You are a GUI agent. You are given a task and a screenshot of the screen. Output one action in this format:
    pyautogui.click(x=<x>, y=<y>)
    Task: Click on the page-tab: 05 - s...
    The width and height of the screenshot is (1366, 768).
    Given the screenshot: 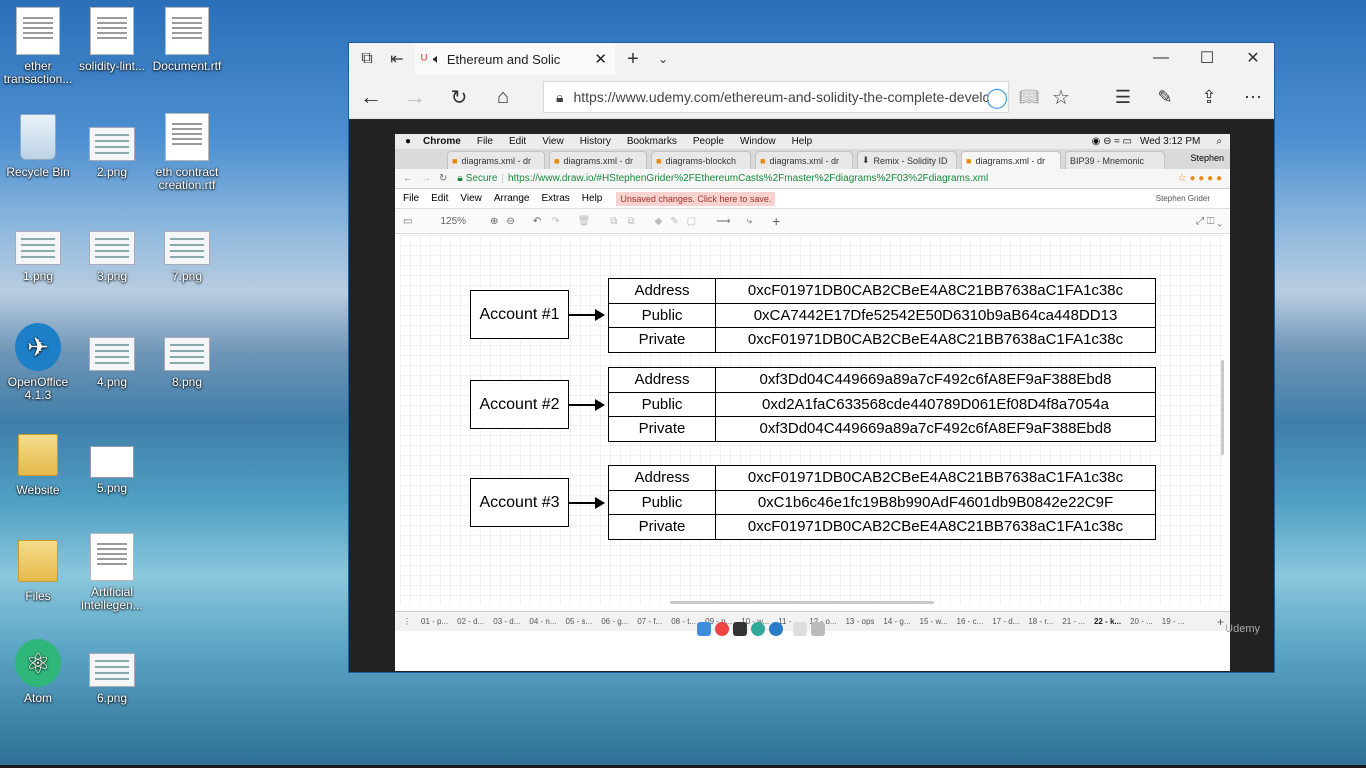 What is the action you would take?
    pyautogui.click(x=579, y=621)
    